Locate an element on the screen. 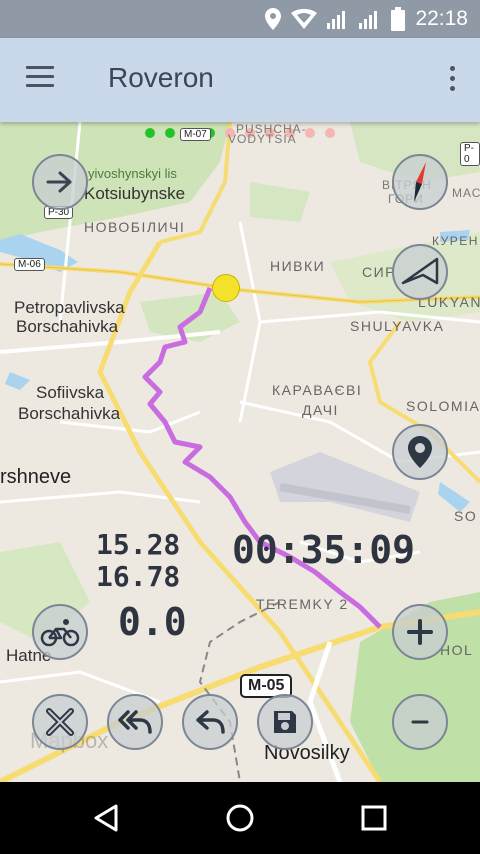 This screenshot has height=854, width=480. app-title: Roveron is located at coordinates (161, 77).